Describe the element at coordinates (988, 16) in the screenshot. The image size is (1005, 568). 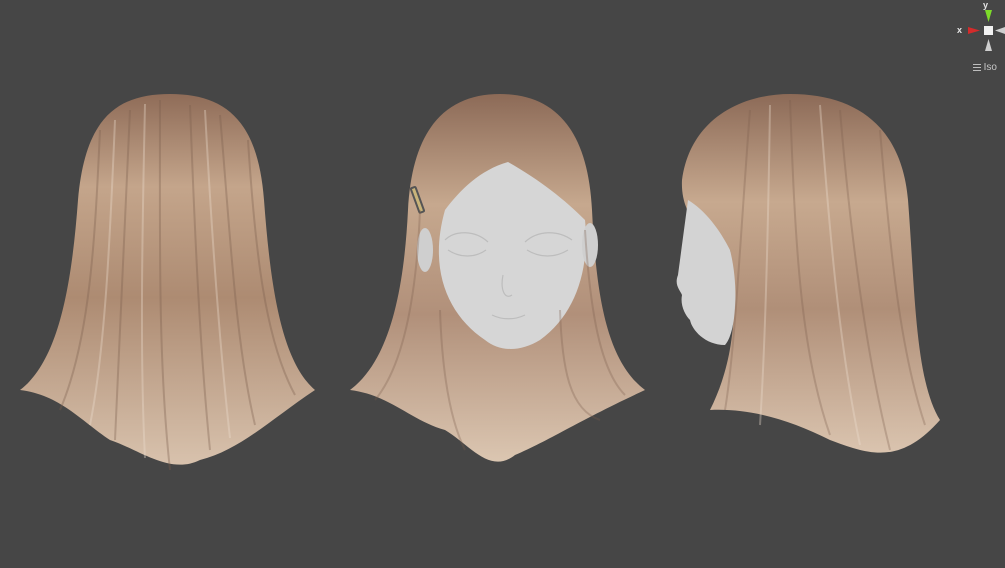
I see `gizmo-y-axis-cone` at that location.